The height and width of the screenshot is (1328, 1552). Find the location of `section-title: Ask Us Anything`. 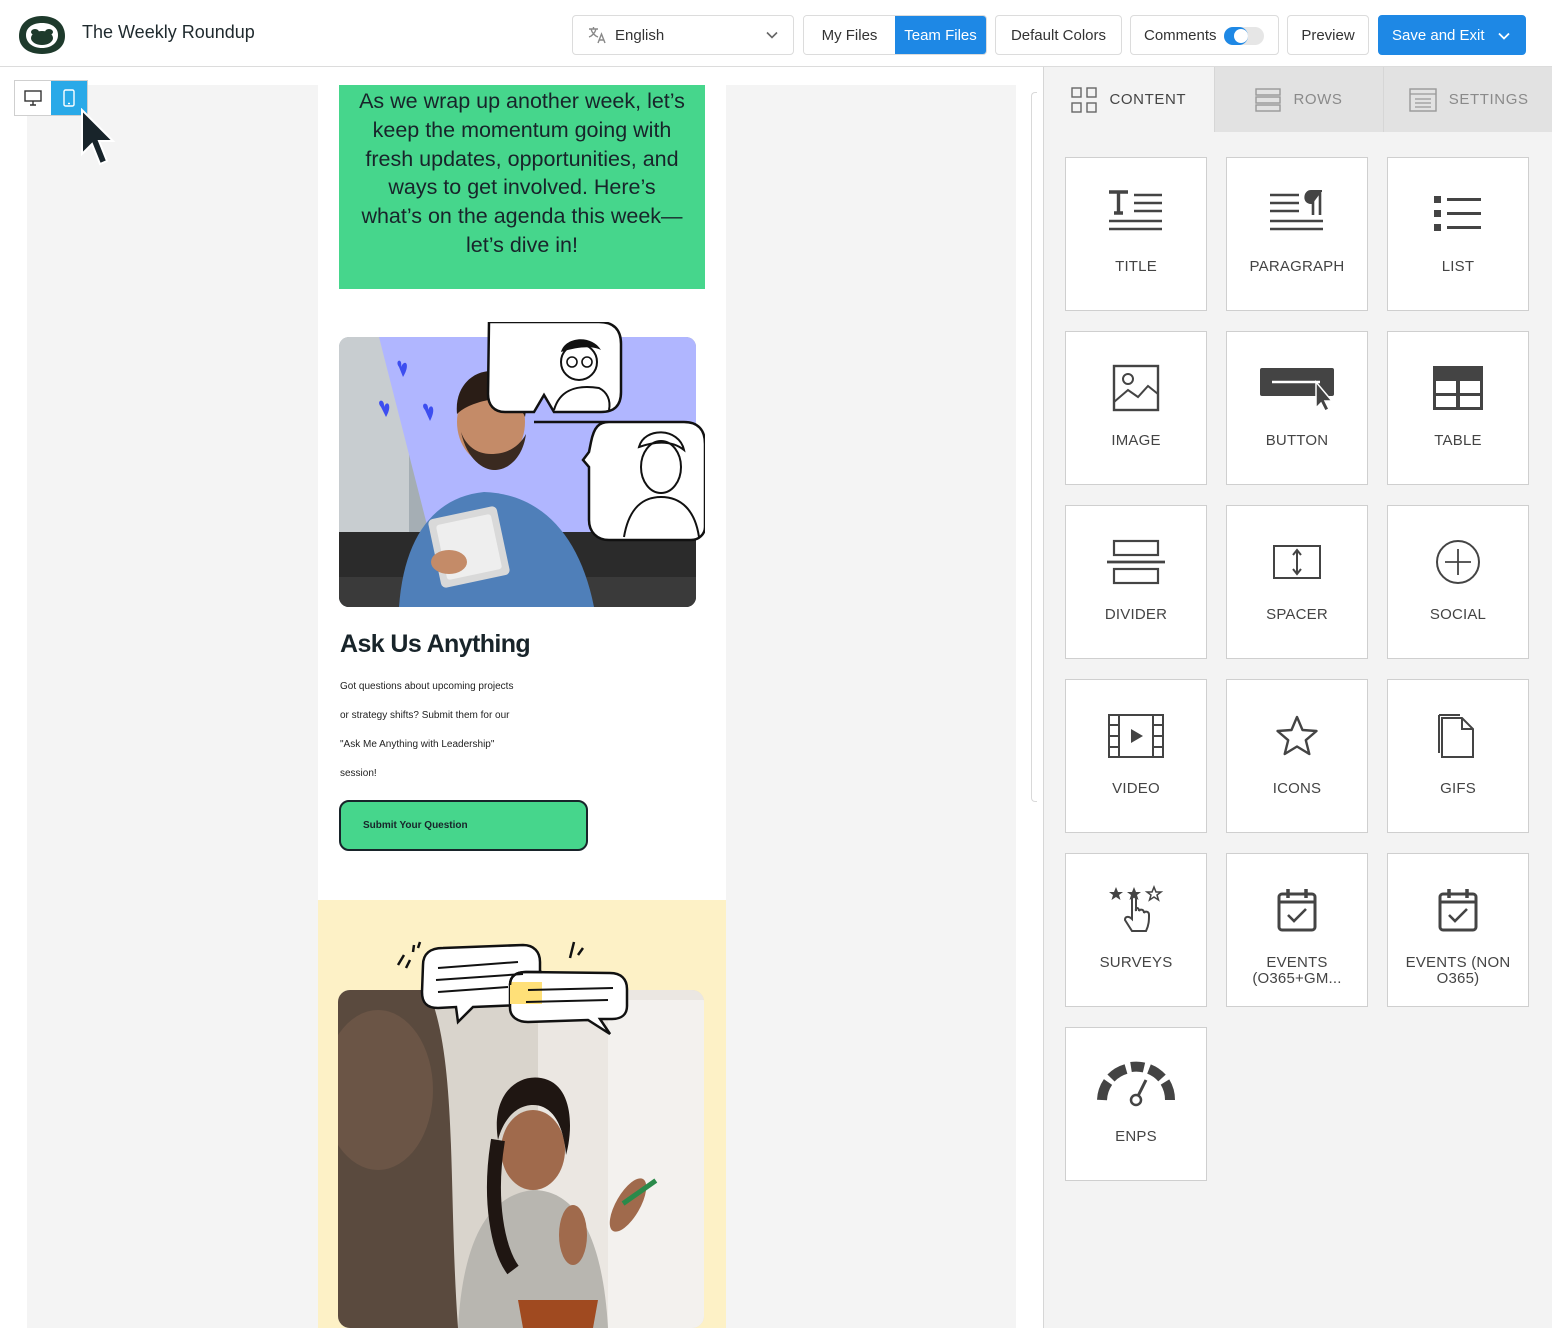

section-title: Ask Us Anything is located at coordinates (435, 644).